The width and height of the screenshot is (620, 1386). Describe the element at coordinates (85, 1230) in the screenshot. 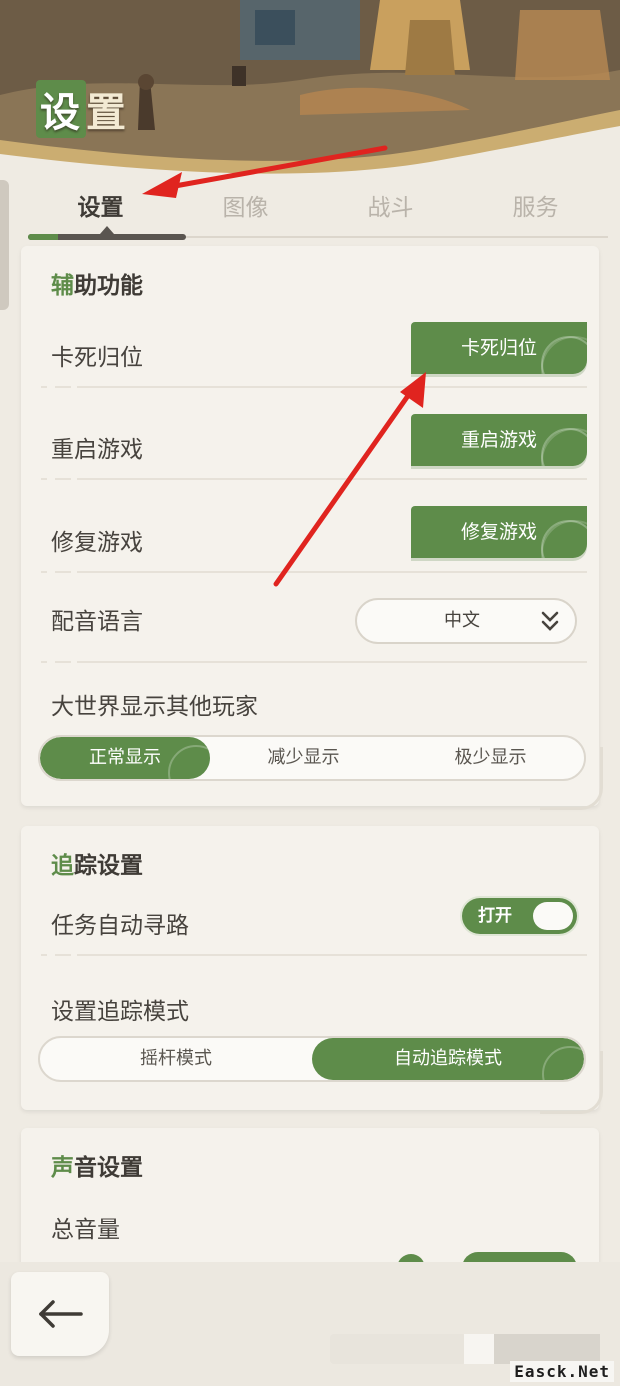

I see `master-volume-label: 总音量` at that location.